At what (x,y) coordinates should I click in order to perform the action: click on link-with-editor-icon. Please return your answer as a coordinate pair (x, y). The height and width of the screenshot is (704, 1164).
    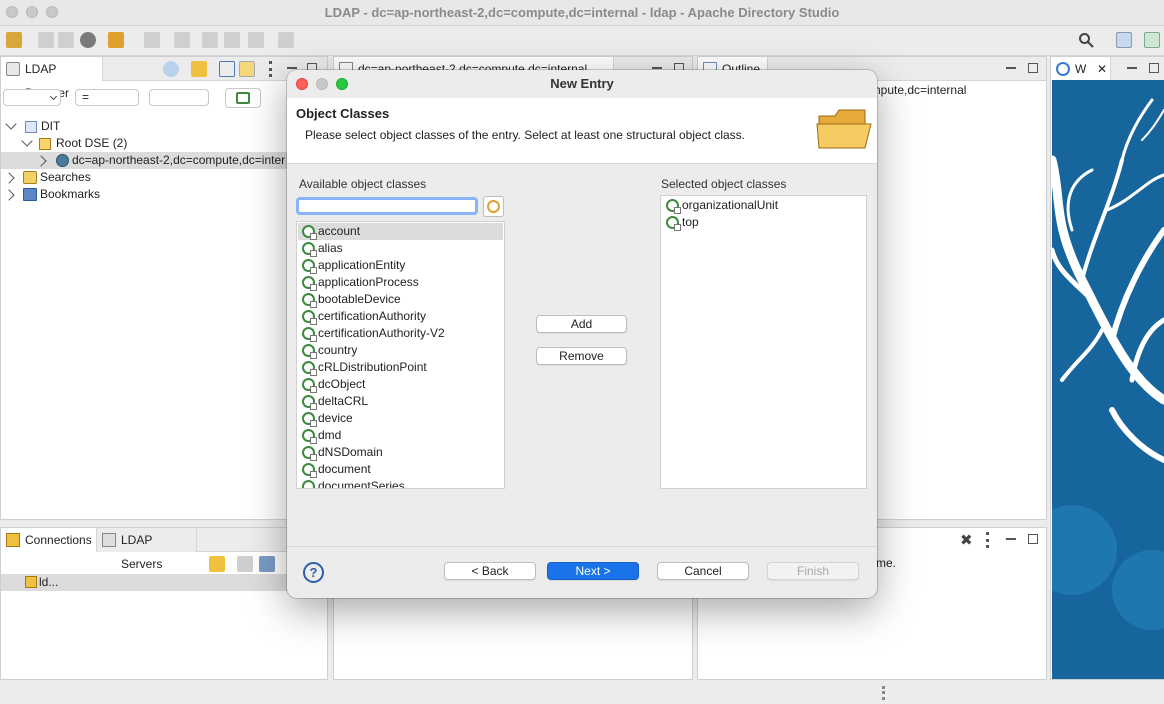
    Looking at the image, I should click on (247, 69).